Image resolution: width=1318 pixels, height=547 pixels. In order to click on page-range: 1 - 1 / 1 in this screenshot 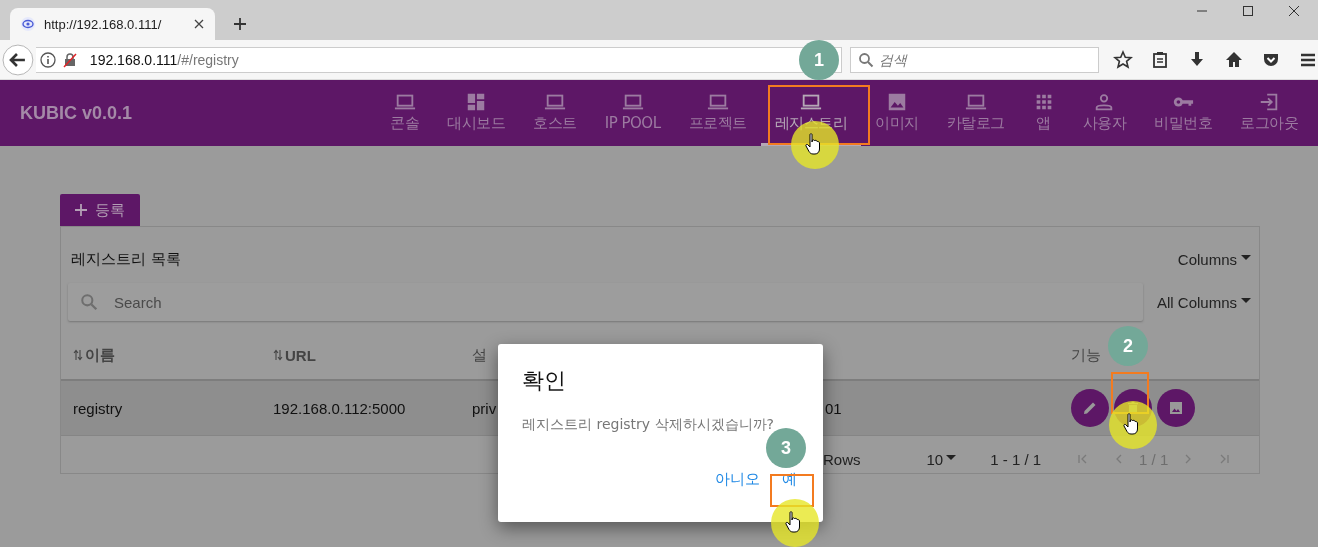, I will do `click(1016, 459)`.